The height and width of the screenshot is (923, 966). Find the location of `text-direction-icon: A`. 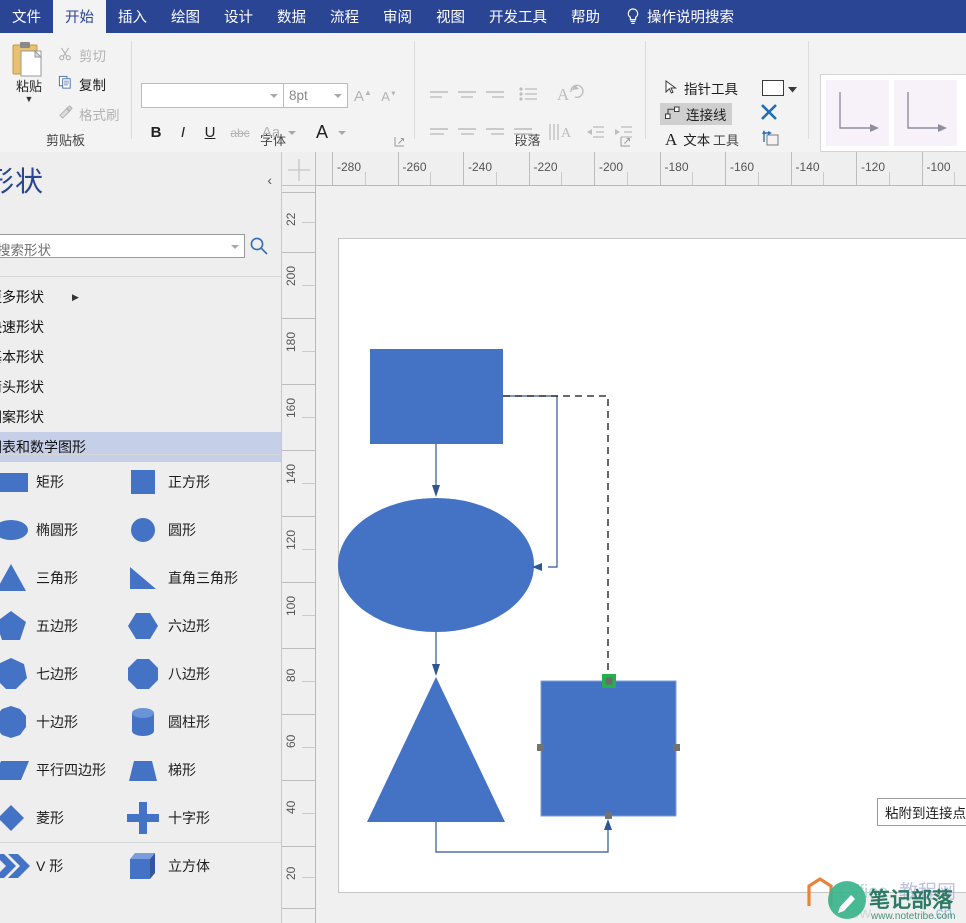

text-direction-icon: A is located at coordinates (570, 94).